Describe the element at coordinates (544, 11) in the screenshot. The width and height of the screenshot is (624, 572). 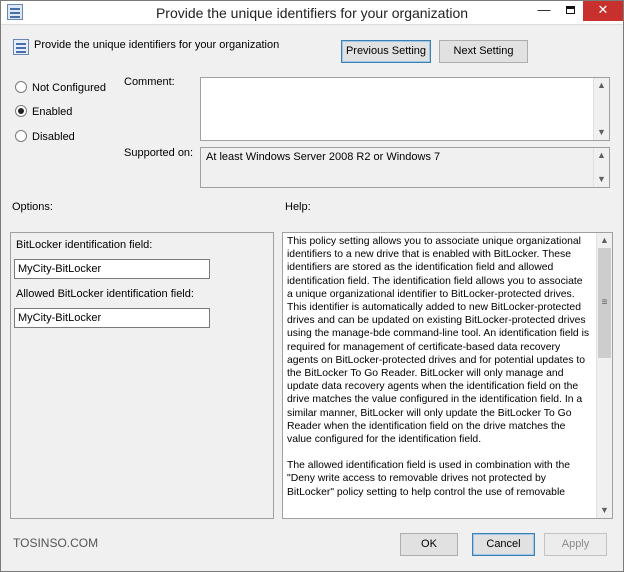
I see `minimize-button: —` at that location.